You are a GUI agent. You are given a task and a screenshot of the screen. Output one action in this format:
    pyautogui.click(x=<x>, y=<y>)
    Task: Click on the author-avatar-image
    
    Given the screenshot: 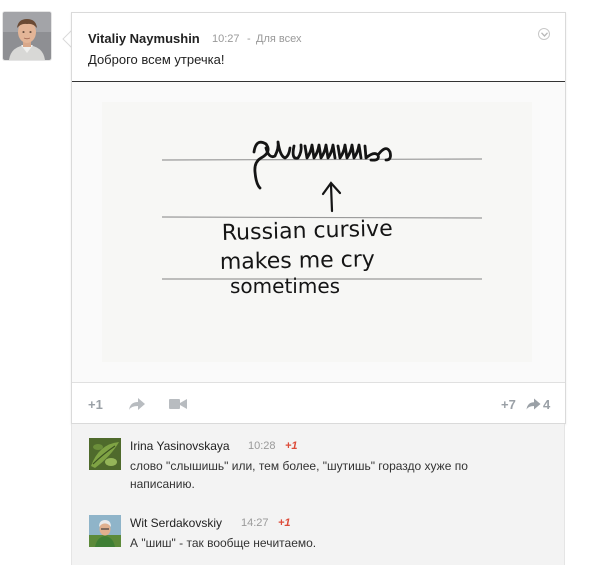 What is the action you would take?
    pyautogui.click(x=27, y=36)
    